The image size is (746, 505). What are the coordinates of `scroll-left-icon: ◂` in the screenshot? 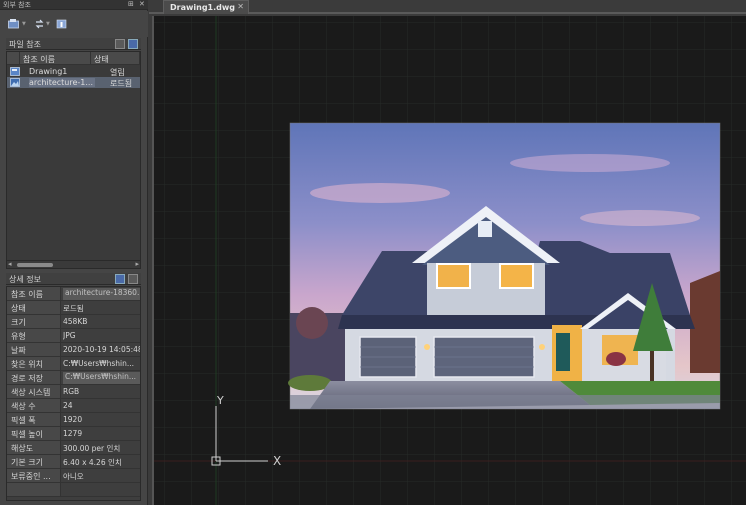 It's located at (10, 264).